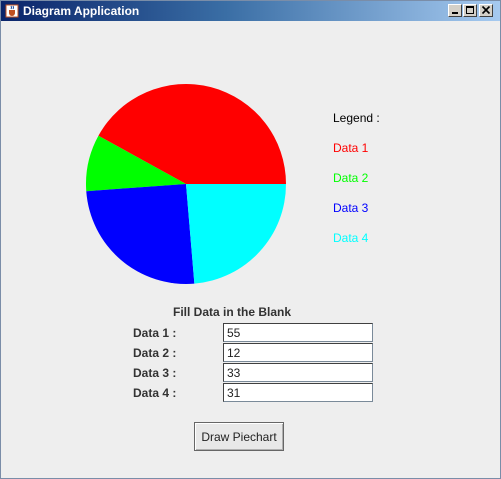 The image size is (501, 479). I want to click on close-button, so click(486, 10).